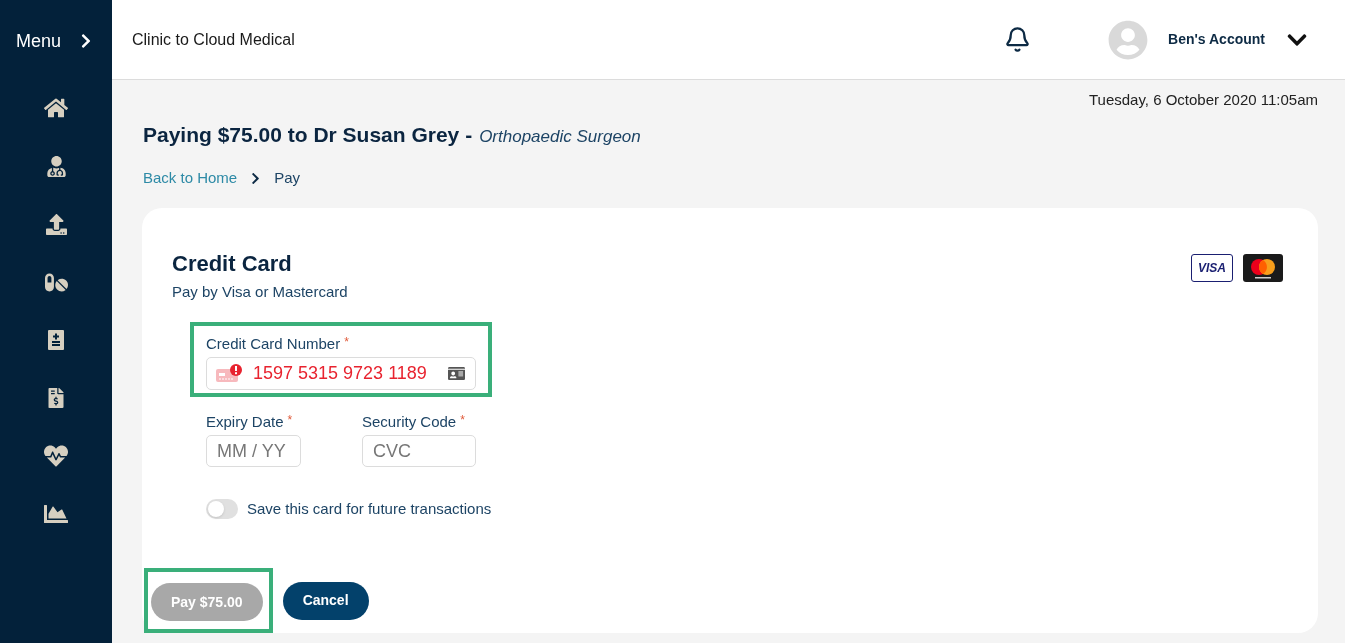 The width and height of the screenshot is (1345, 643). What do you see at coordinates (56, 224) in the screenshot?
I see `upload-icon` at bounding box center [56, 224].